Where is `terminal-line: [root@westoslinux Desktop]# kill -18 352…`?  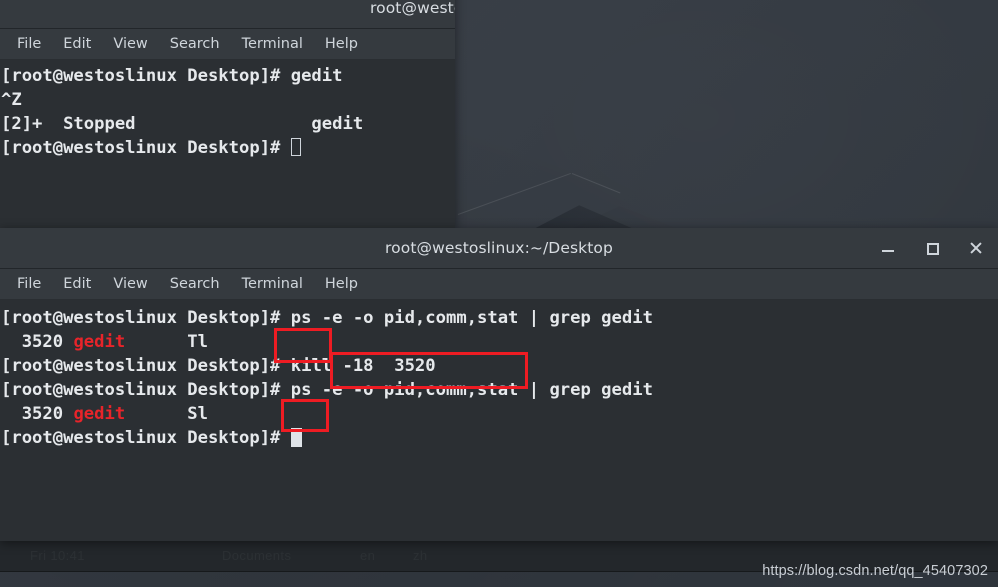
terminal-line: [root@westoslinux Desktop]# kill -18 352… is located at coordinates (499, 366).